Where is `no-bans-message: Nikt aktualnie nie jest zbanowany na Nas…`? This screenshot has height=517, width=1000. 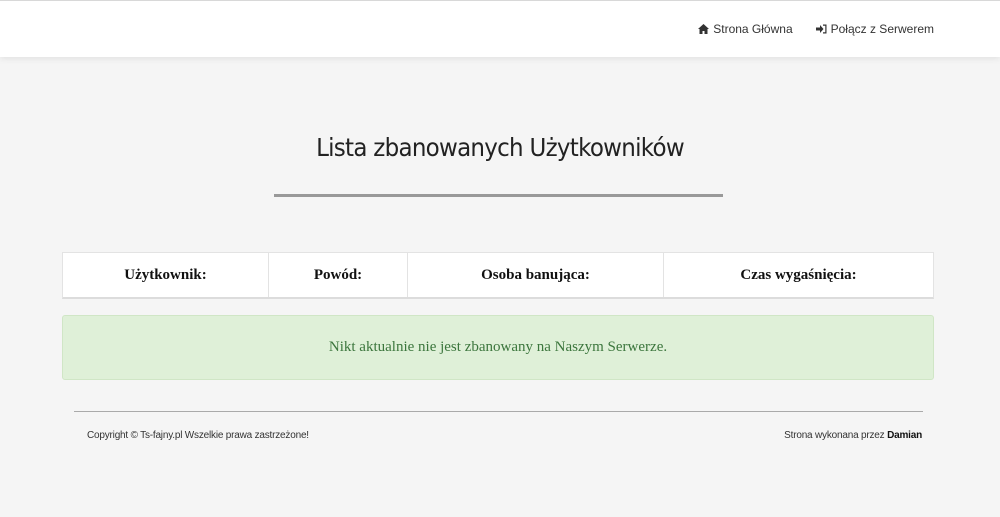 no-bans-message: Nikt aktualnie nie jest zbanowany na Nas… is located at coordinates (498, 347).